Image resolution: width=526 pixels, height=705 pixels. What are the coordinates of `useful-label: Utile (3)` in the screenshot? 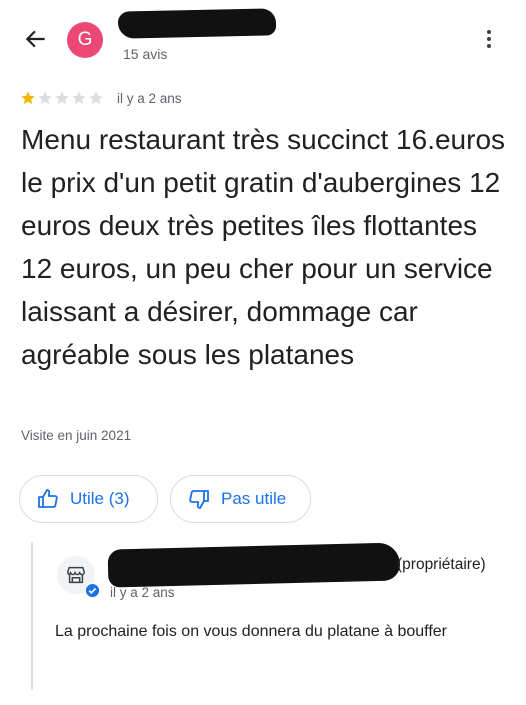 It's located at (100, 498).